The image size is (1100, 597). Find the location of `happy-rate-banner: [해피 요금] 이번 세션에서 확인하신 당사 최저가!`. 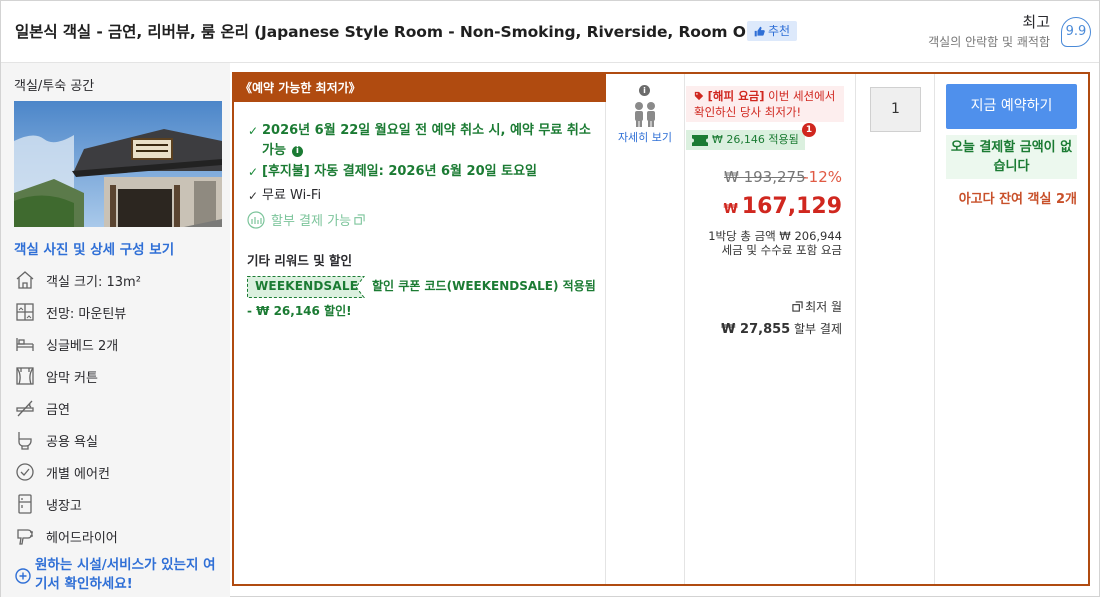

happy-rate-banner: [해피 요금] 이번 세션에서 확인하신 당사 최저가! is located at coordinates (765, 104).